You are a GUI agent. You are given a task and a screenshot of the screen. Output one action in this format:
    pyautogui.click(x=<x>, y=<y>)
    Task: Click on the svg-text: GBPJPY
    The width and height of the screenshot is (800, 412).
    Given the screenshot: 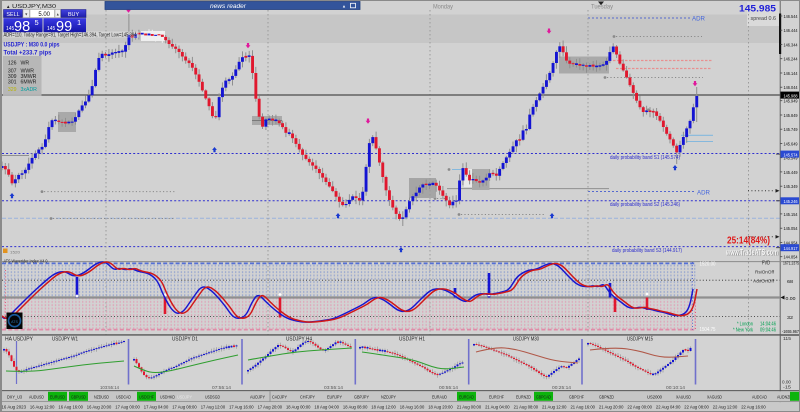 What is the action you would take?
    pyautogui.click(x=361, y=396)
    